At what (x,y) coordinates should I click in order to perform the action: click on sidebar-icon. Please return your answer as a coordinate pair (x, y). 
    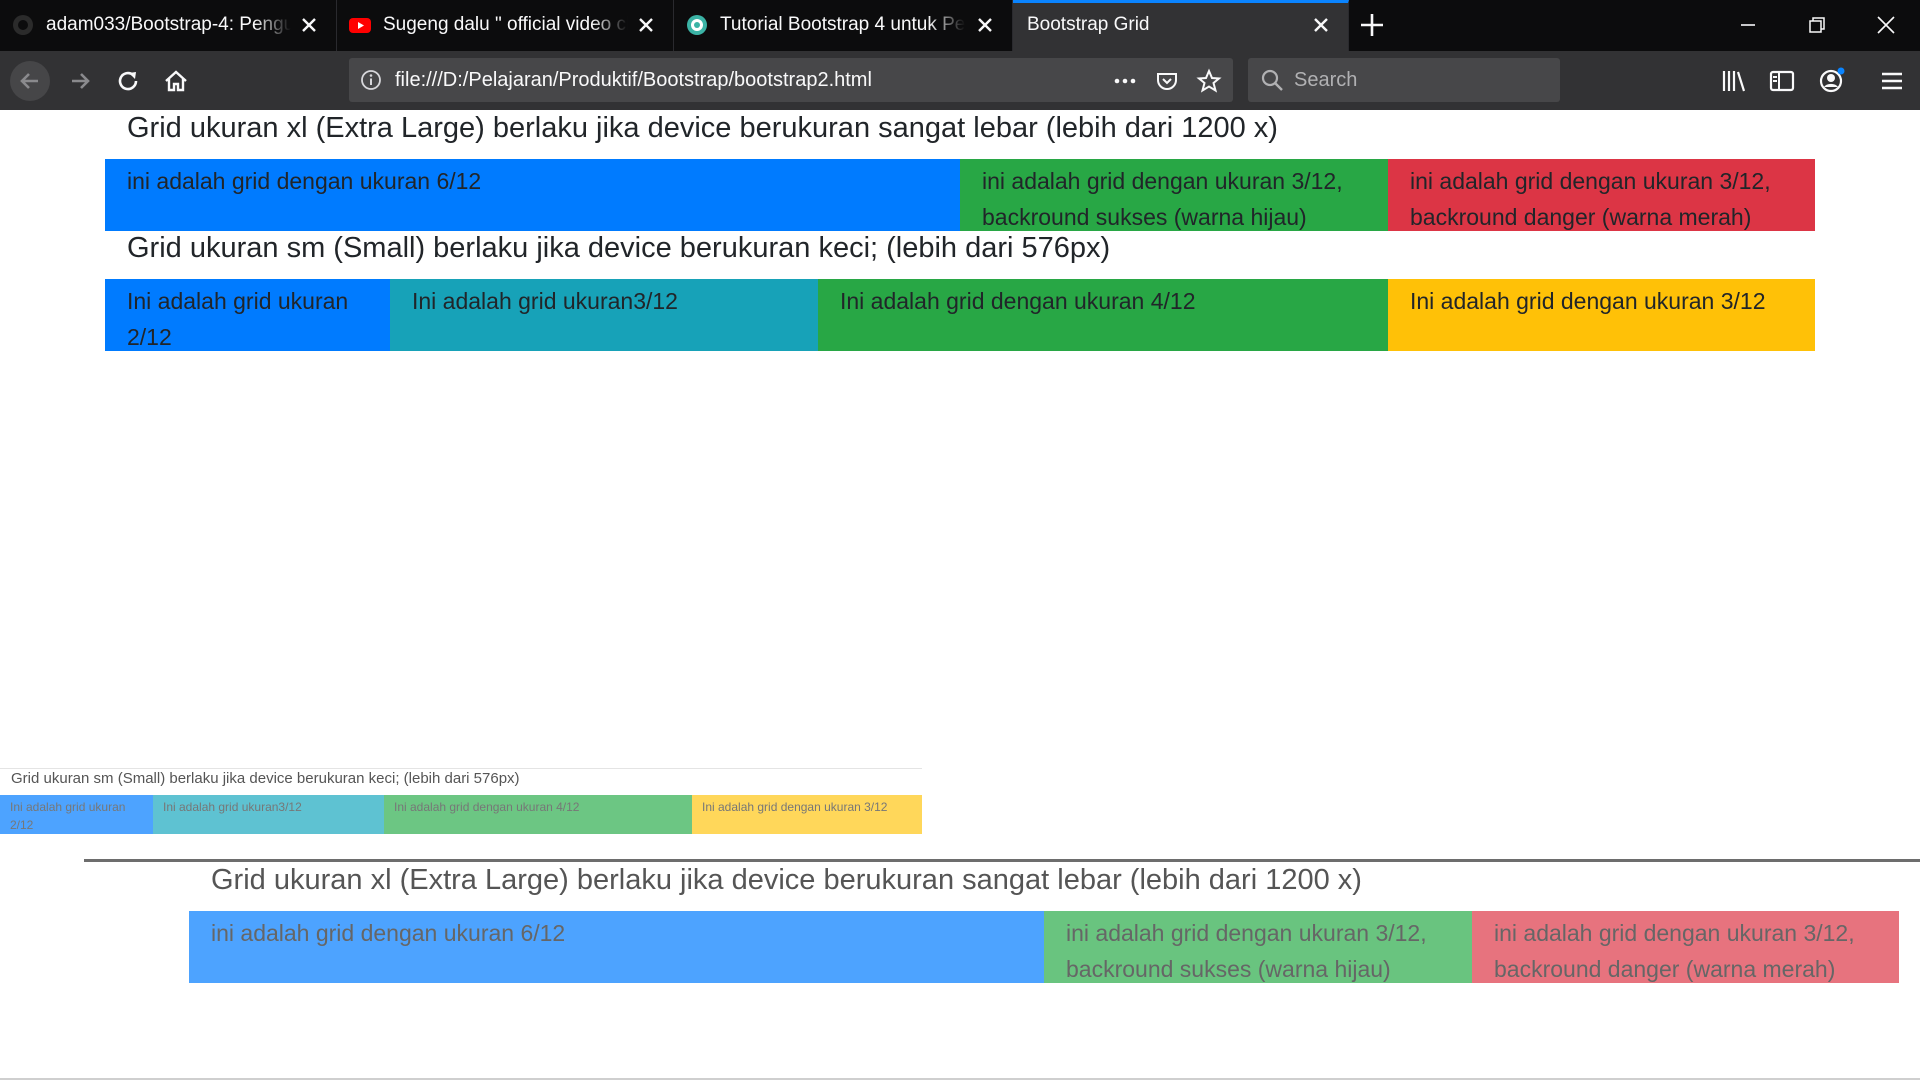
    Looking at the image, I should click on (1782, 81).